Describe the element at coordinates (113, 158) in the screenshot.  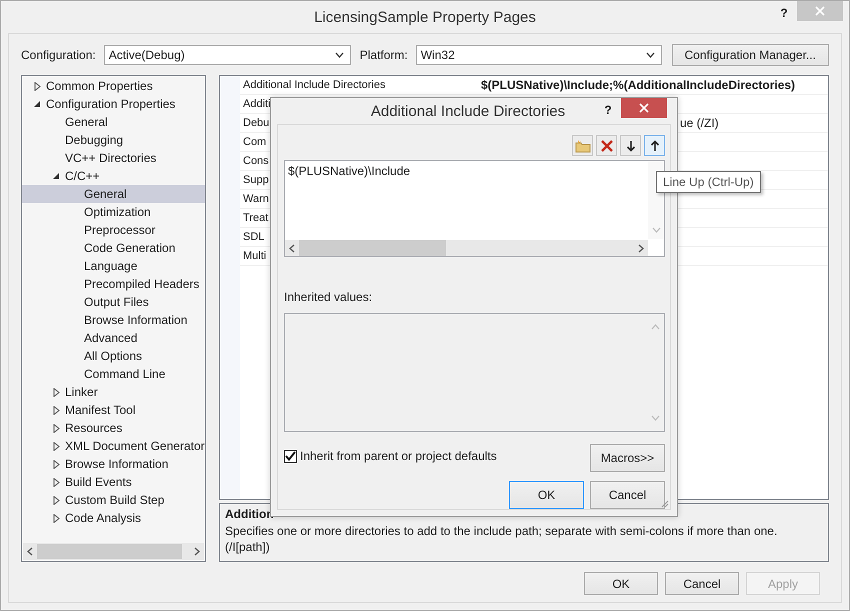
I see `tree-item: VC++ Directories` at that location.